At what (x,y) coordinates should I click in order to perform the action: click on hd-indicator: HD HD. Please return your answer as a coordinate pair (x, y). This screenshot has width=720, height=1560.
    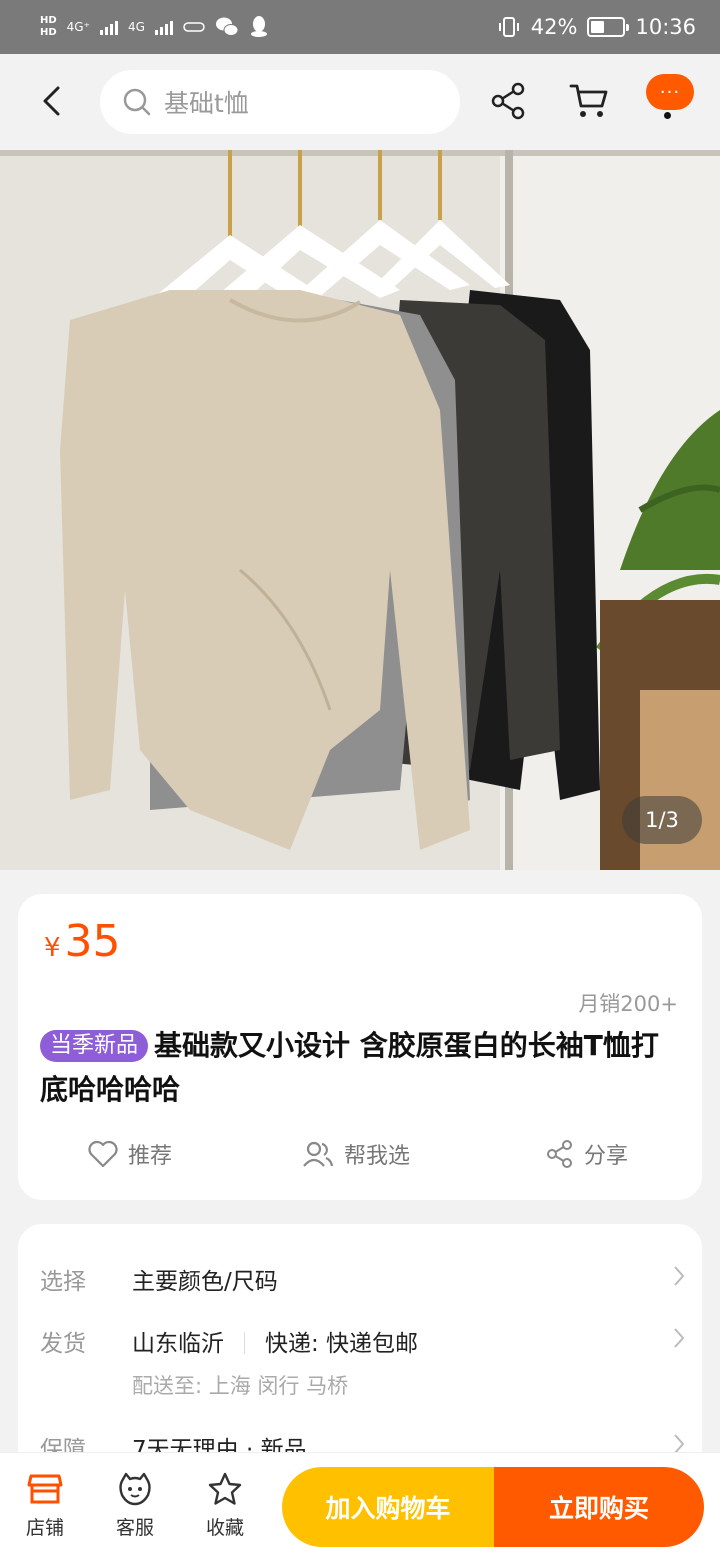
    Looking at the image, I should click on (48, 27).